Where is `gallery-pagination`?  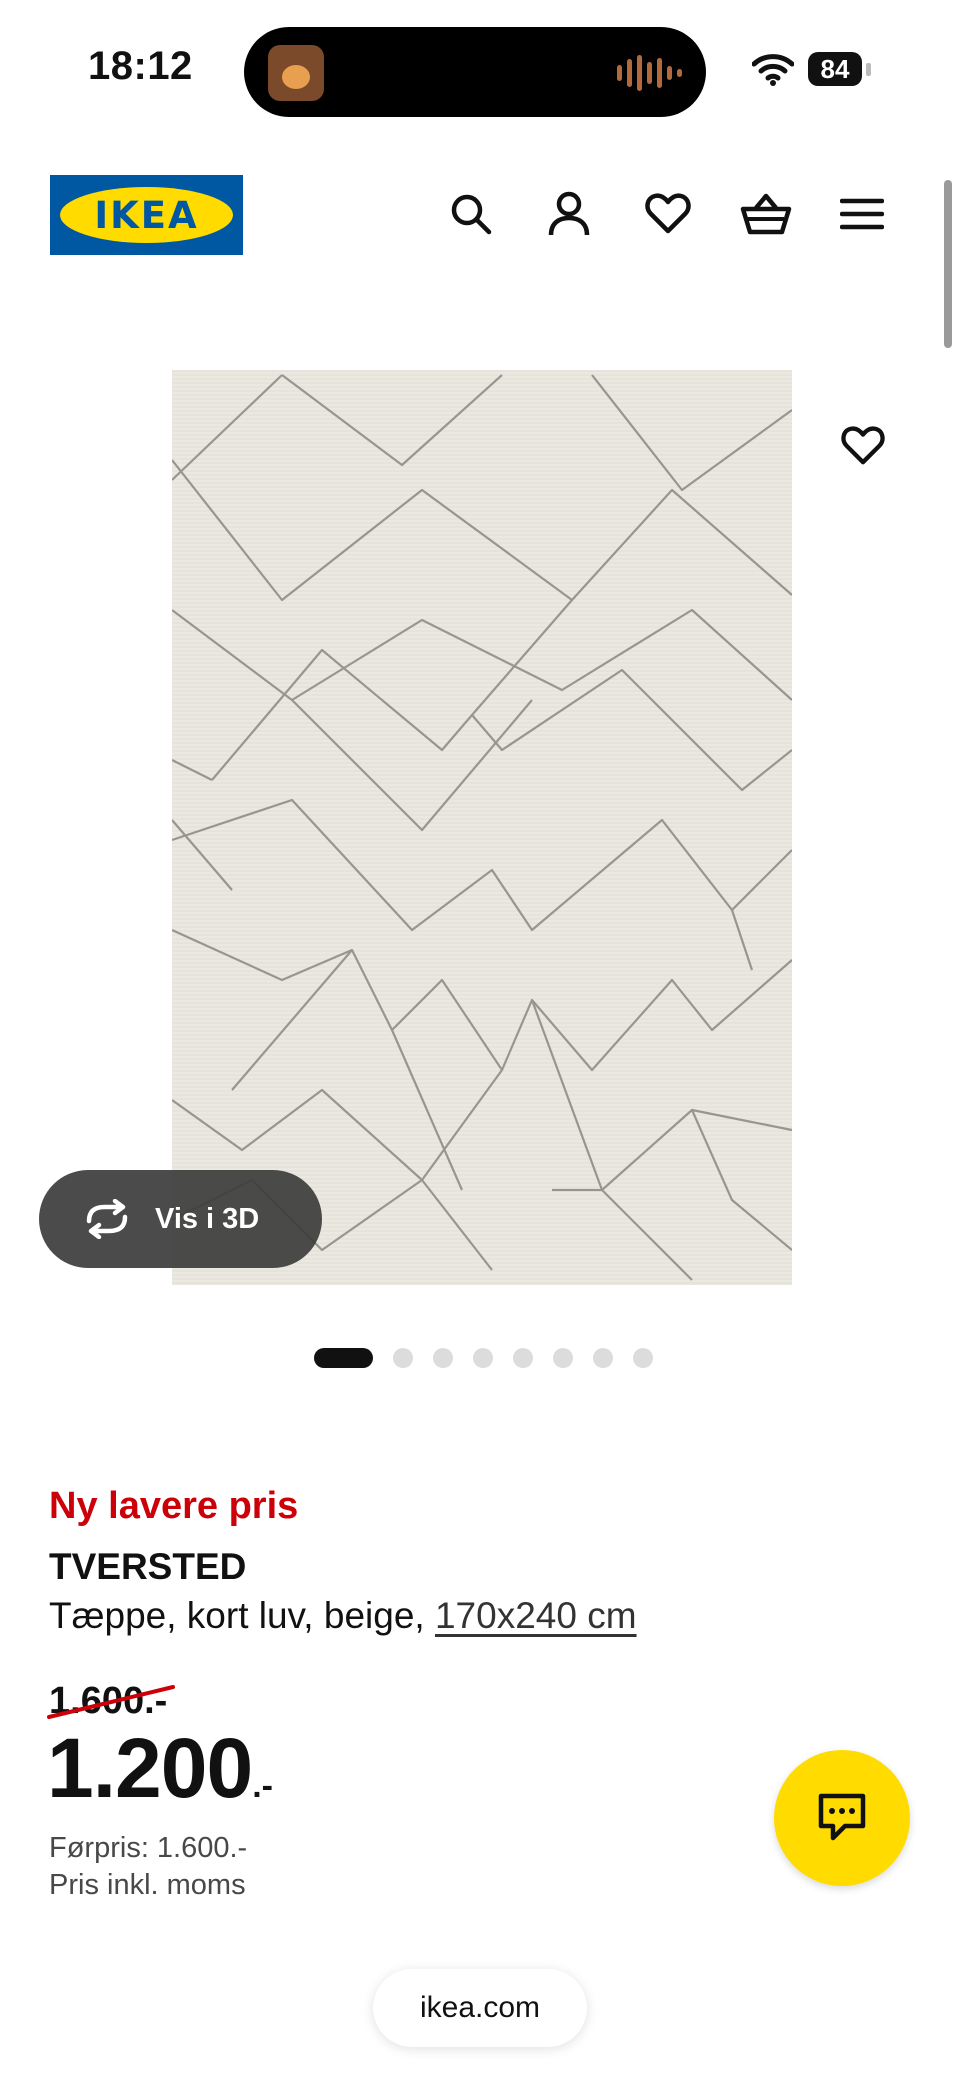 gallery-pagination is located at coordinates (483, 1358).